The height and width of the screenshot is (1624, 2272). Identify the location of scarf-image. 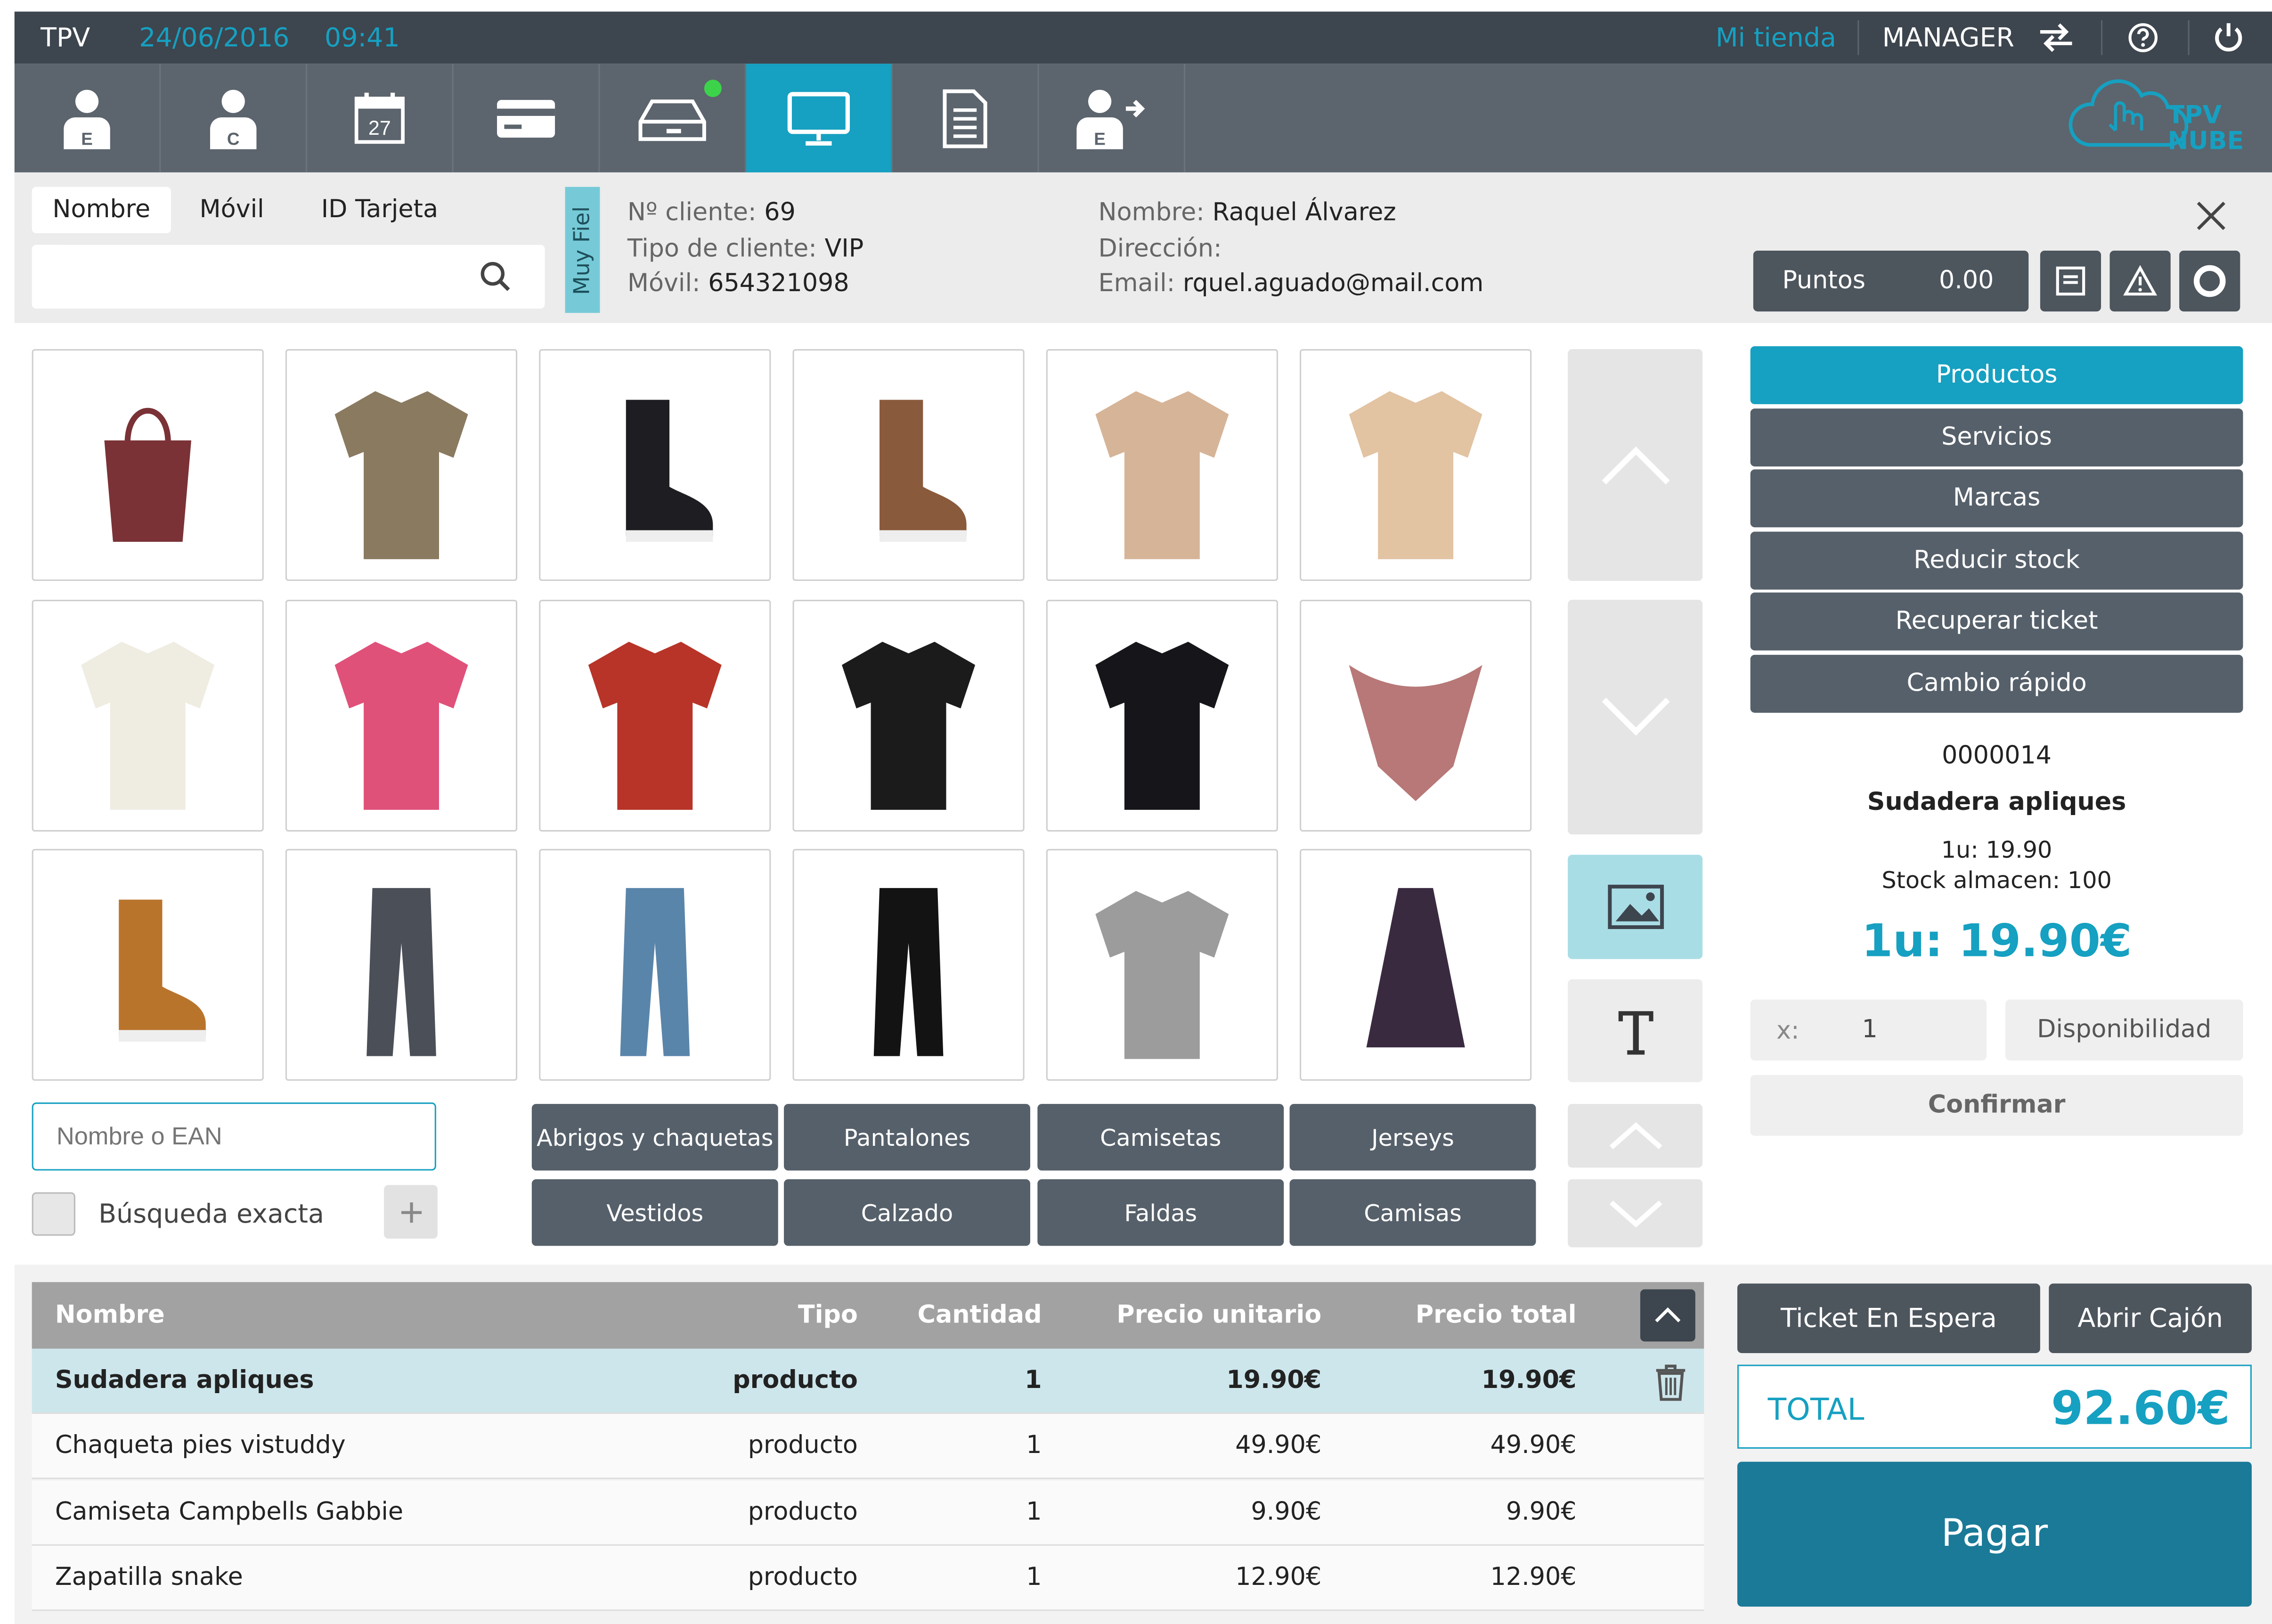
(1416, 733).